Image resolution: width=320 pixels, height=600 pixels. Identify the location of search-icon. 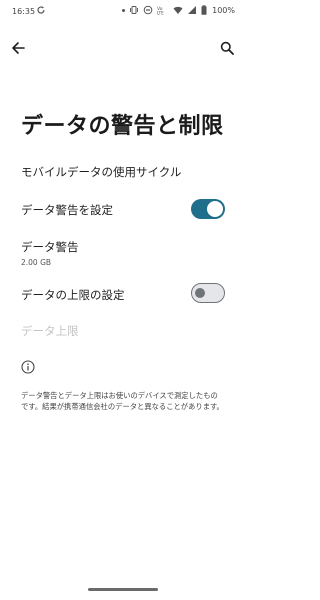
(227, 48).